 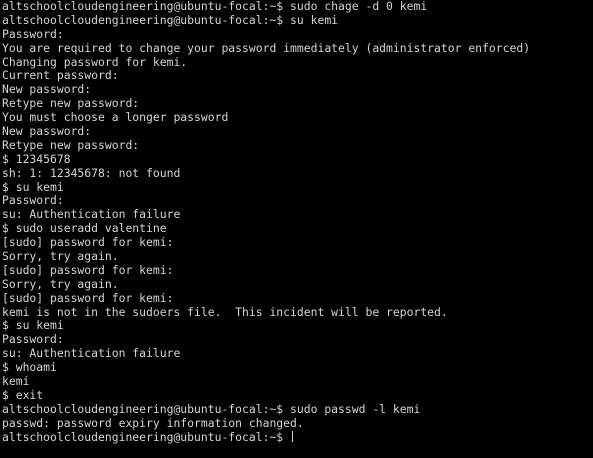 What do you see at coordinates (23, 394) in the screenshot?
I see `terminal-line: $ exit` at bounding box center [23, 394].